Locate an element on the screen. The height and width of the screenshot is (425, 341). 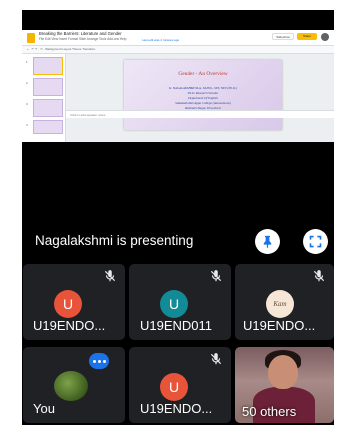
participant-name: U19END011 is located at coordinates (176, 325).